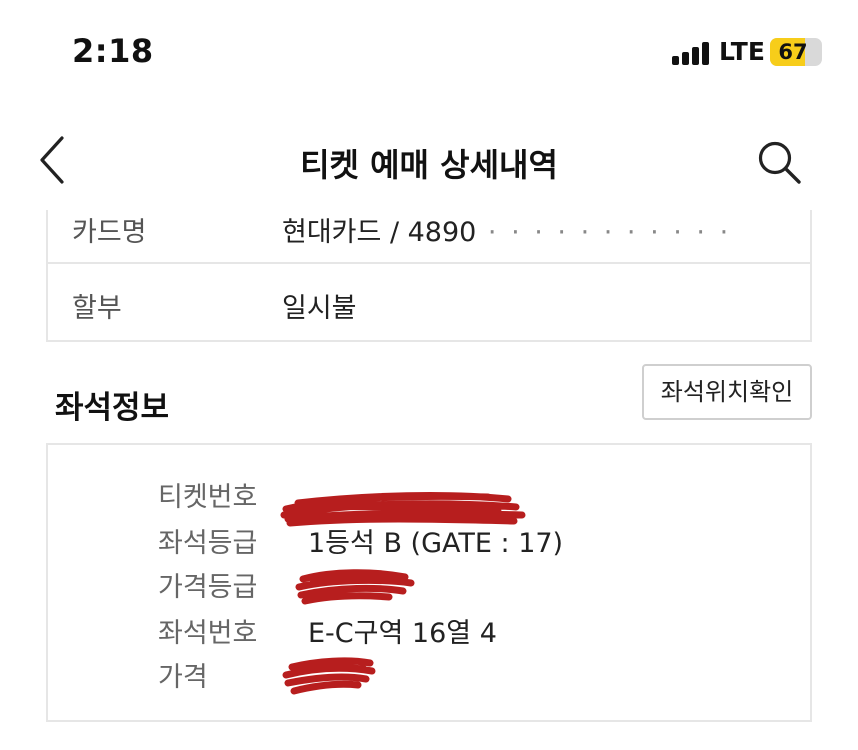 The image size is (858, 750). What do you see at coordinates (208, 587) in the screenshot?
I see `seat-label: 가격등급` at bounding box center [208, 587].